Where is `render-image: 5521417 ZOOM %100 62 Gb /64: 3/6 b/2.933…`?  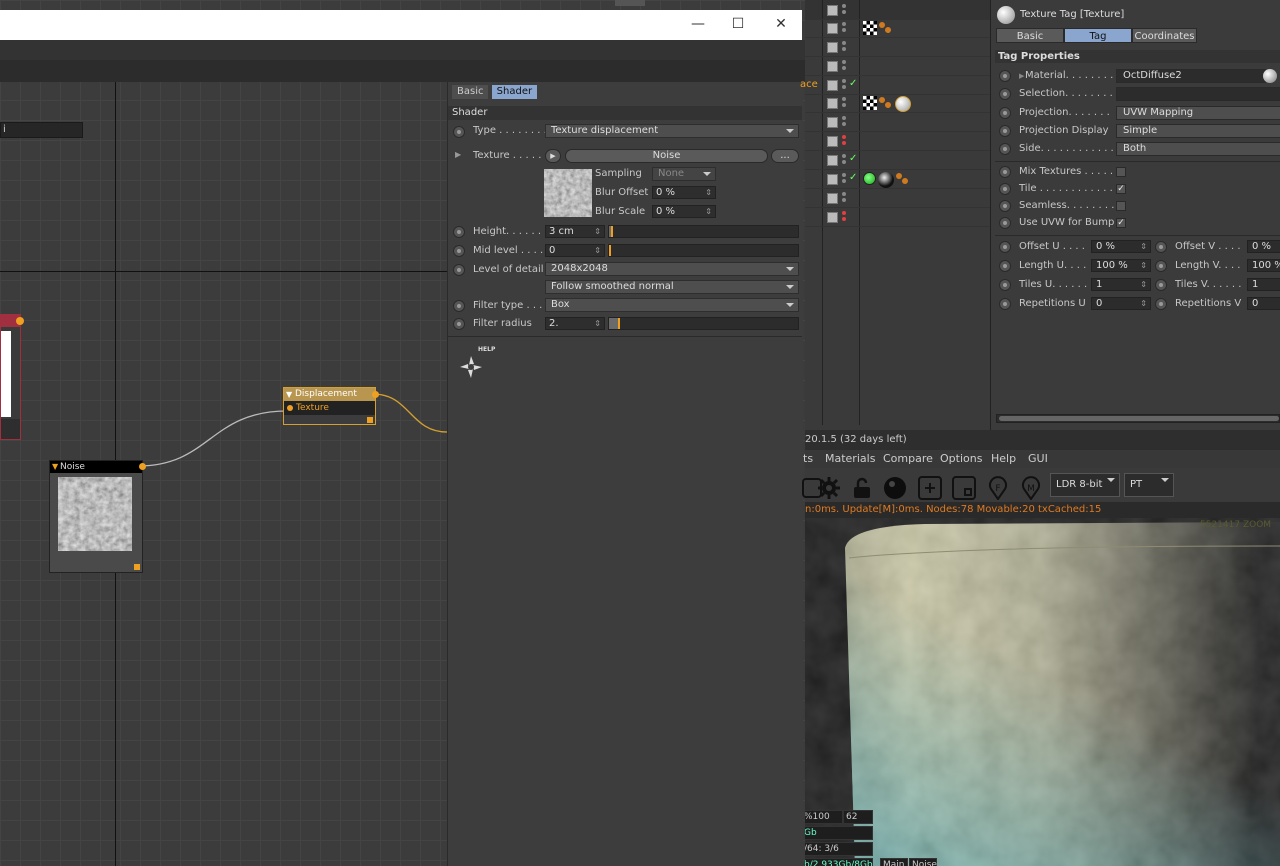 render-image: 5521417 ZOOM %100 62 Gb /64: 3/6 b/2.933… is located at coordinates (1042, 692).